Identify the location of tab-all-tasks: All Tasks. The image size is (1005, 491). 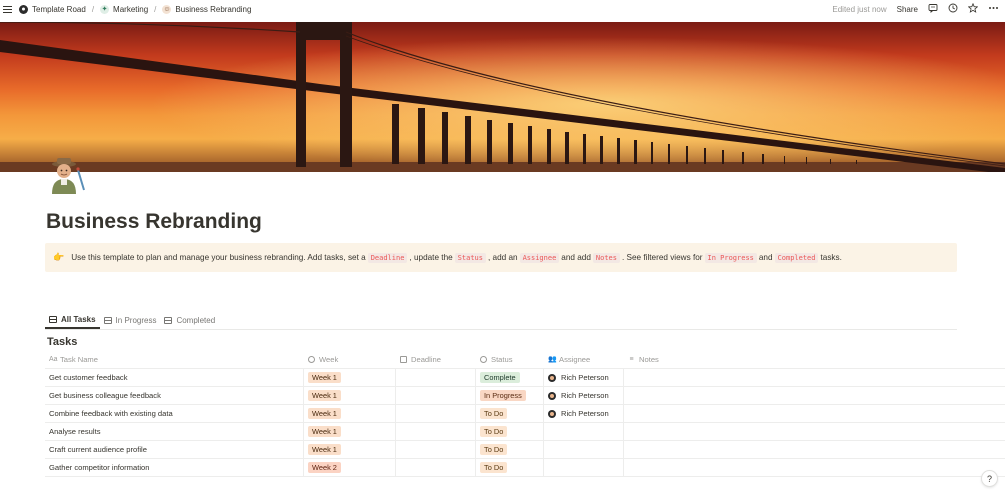
(72, 320).